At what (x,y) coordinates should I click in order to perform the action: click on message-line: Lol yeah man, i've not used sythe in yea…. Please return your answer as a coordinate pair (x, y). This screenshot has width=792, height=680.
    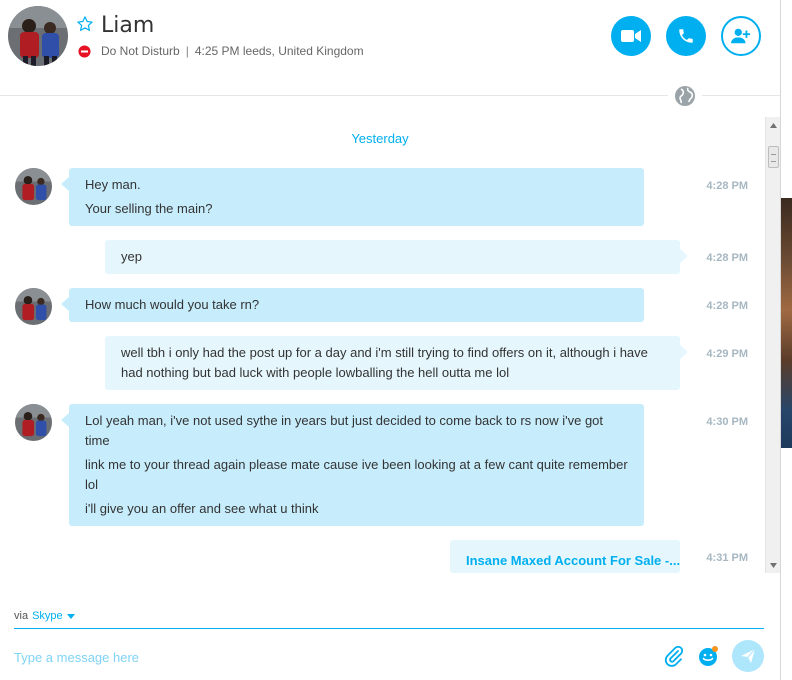
    Looking at the image, I should click on (344, 430).